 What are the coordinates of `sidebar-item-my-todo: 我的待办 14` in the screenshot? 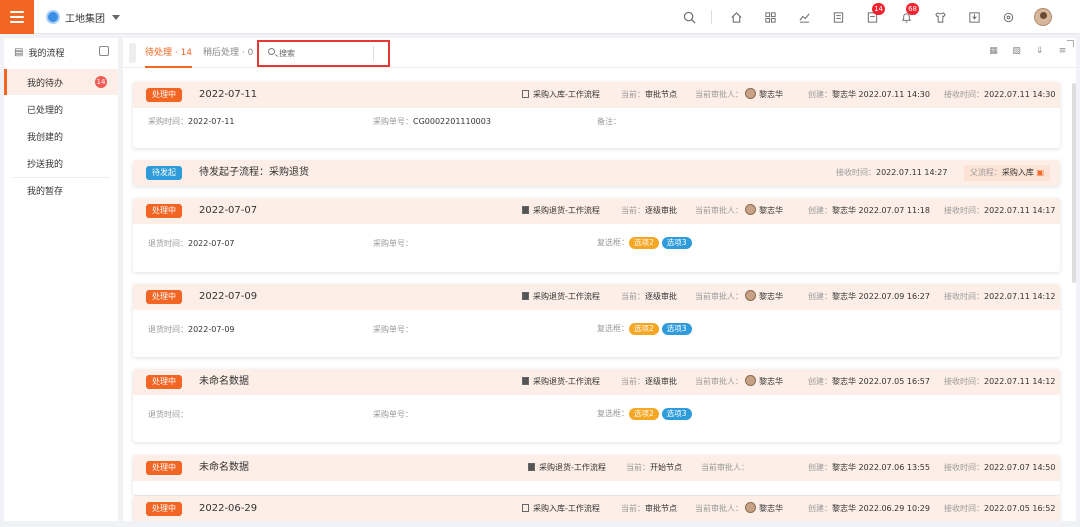 It's located at (61, 82).